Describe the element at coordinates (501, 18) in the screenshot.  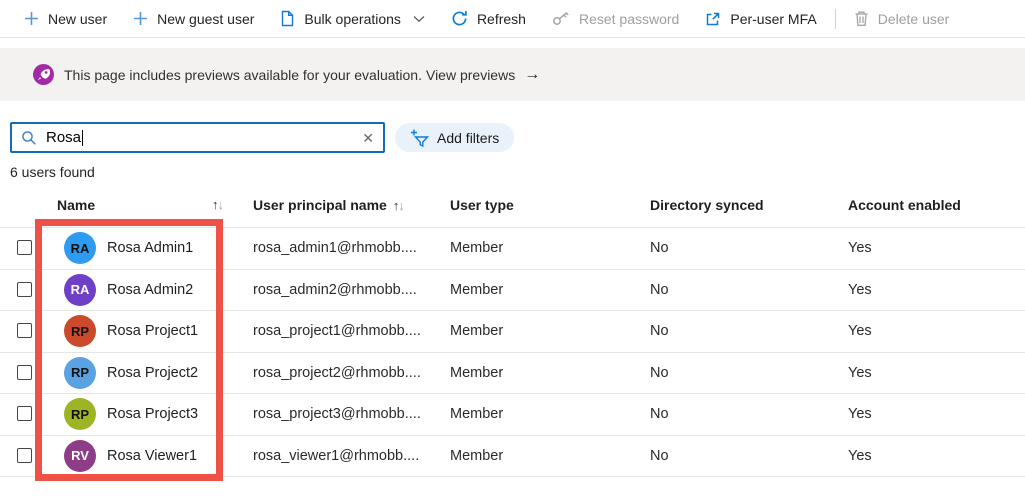
I see `refresh-label: Refresh` at that location.